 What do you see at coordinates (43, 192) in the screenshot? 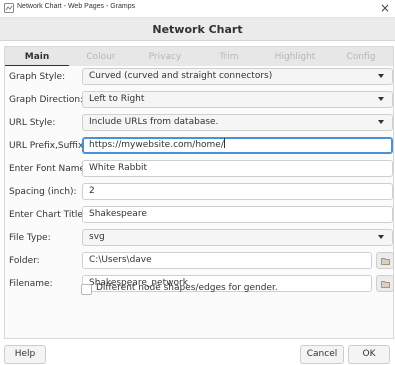
I see `spacing-label: Spacing (inch):` at bounding box center [43, 192].